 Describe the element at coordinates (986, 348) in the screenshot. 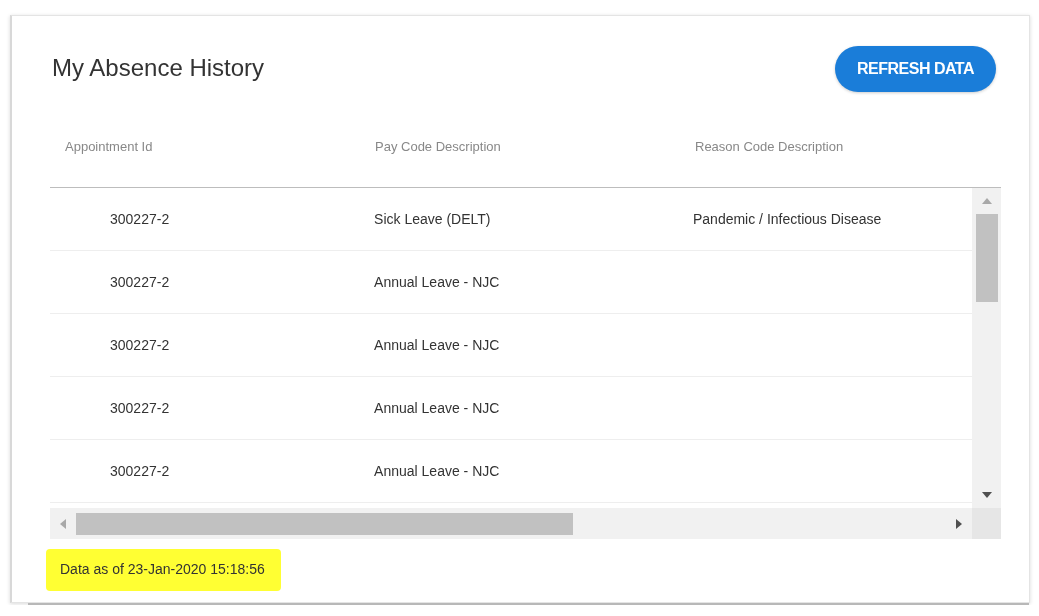

I see `vertical-scrollbar` at that location.